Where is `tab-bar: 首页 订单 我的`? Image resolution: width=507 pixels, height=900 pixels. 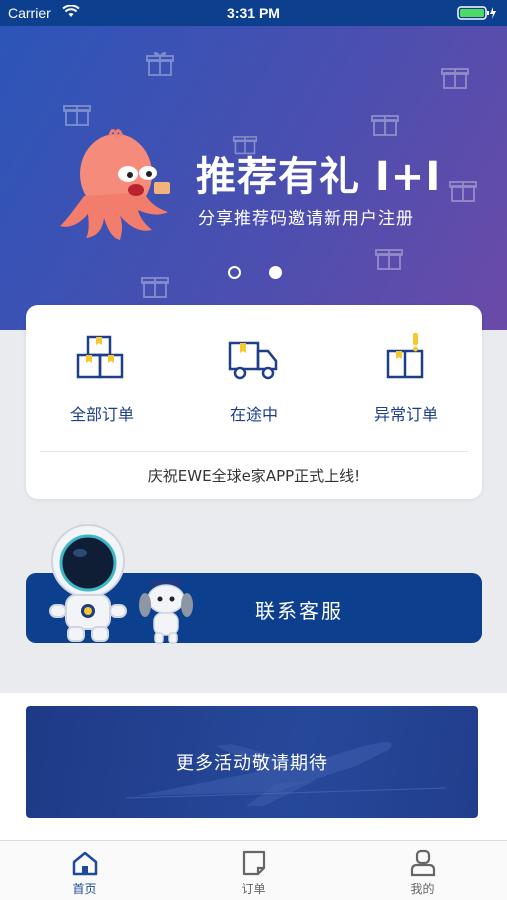 tab-bar: 首页 订单 我的 is located at coordinates (253, 870).